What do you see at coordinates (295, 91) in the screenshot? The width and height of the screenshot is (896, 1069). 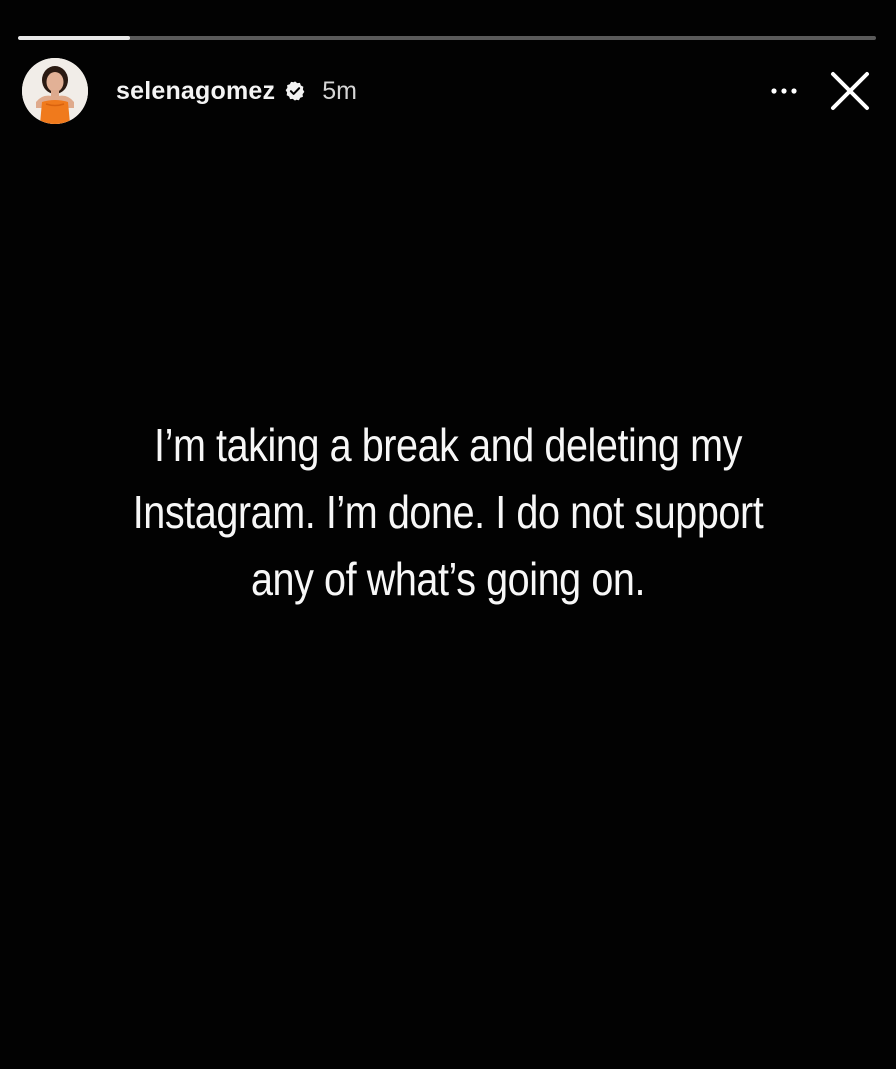 I see `verified-badge-icon` at bounding box center [295, 91].